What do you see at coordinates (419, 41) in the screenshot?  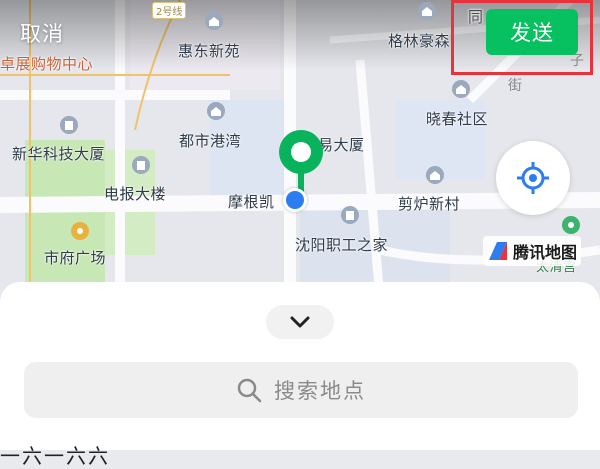 I see `poi-label-gelin: 格林豪森` at bounding box center [419, 41].